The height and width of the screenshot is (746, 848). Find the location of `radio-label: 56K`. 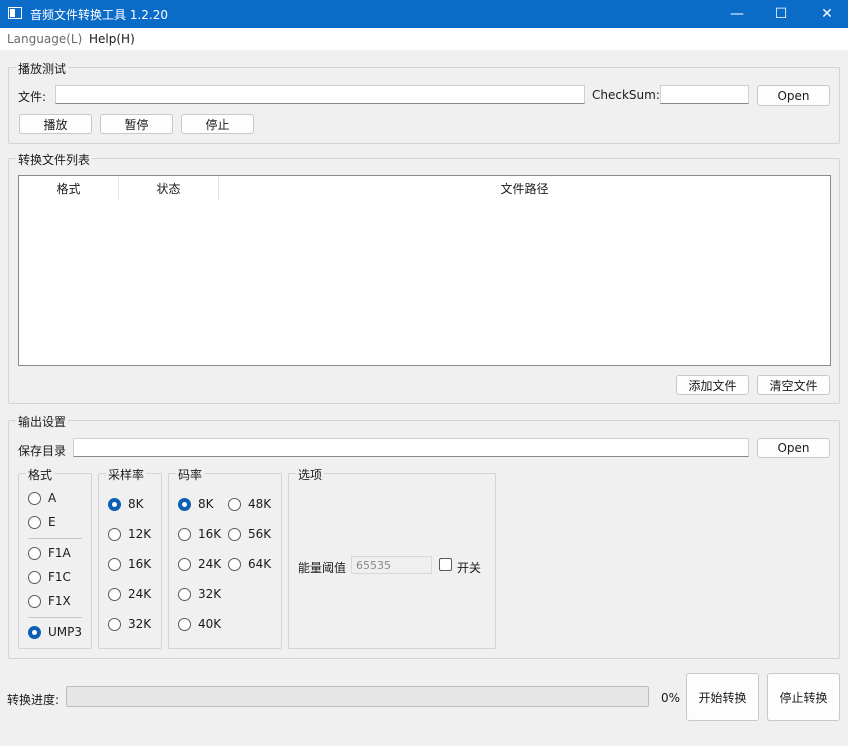

radio-label: 56K is located at coordinates (260, 534).